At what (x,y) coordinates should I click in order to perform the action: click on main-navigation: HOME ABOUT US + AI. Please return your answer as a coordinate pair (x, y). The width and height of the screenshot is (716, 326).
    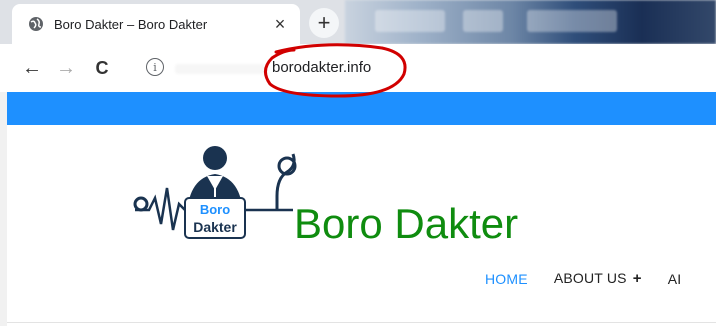
    Looking at the image, I should click on (596, 278).